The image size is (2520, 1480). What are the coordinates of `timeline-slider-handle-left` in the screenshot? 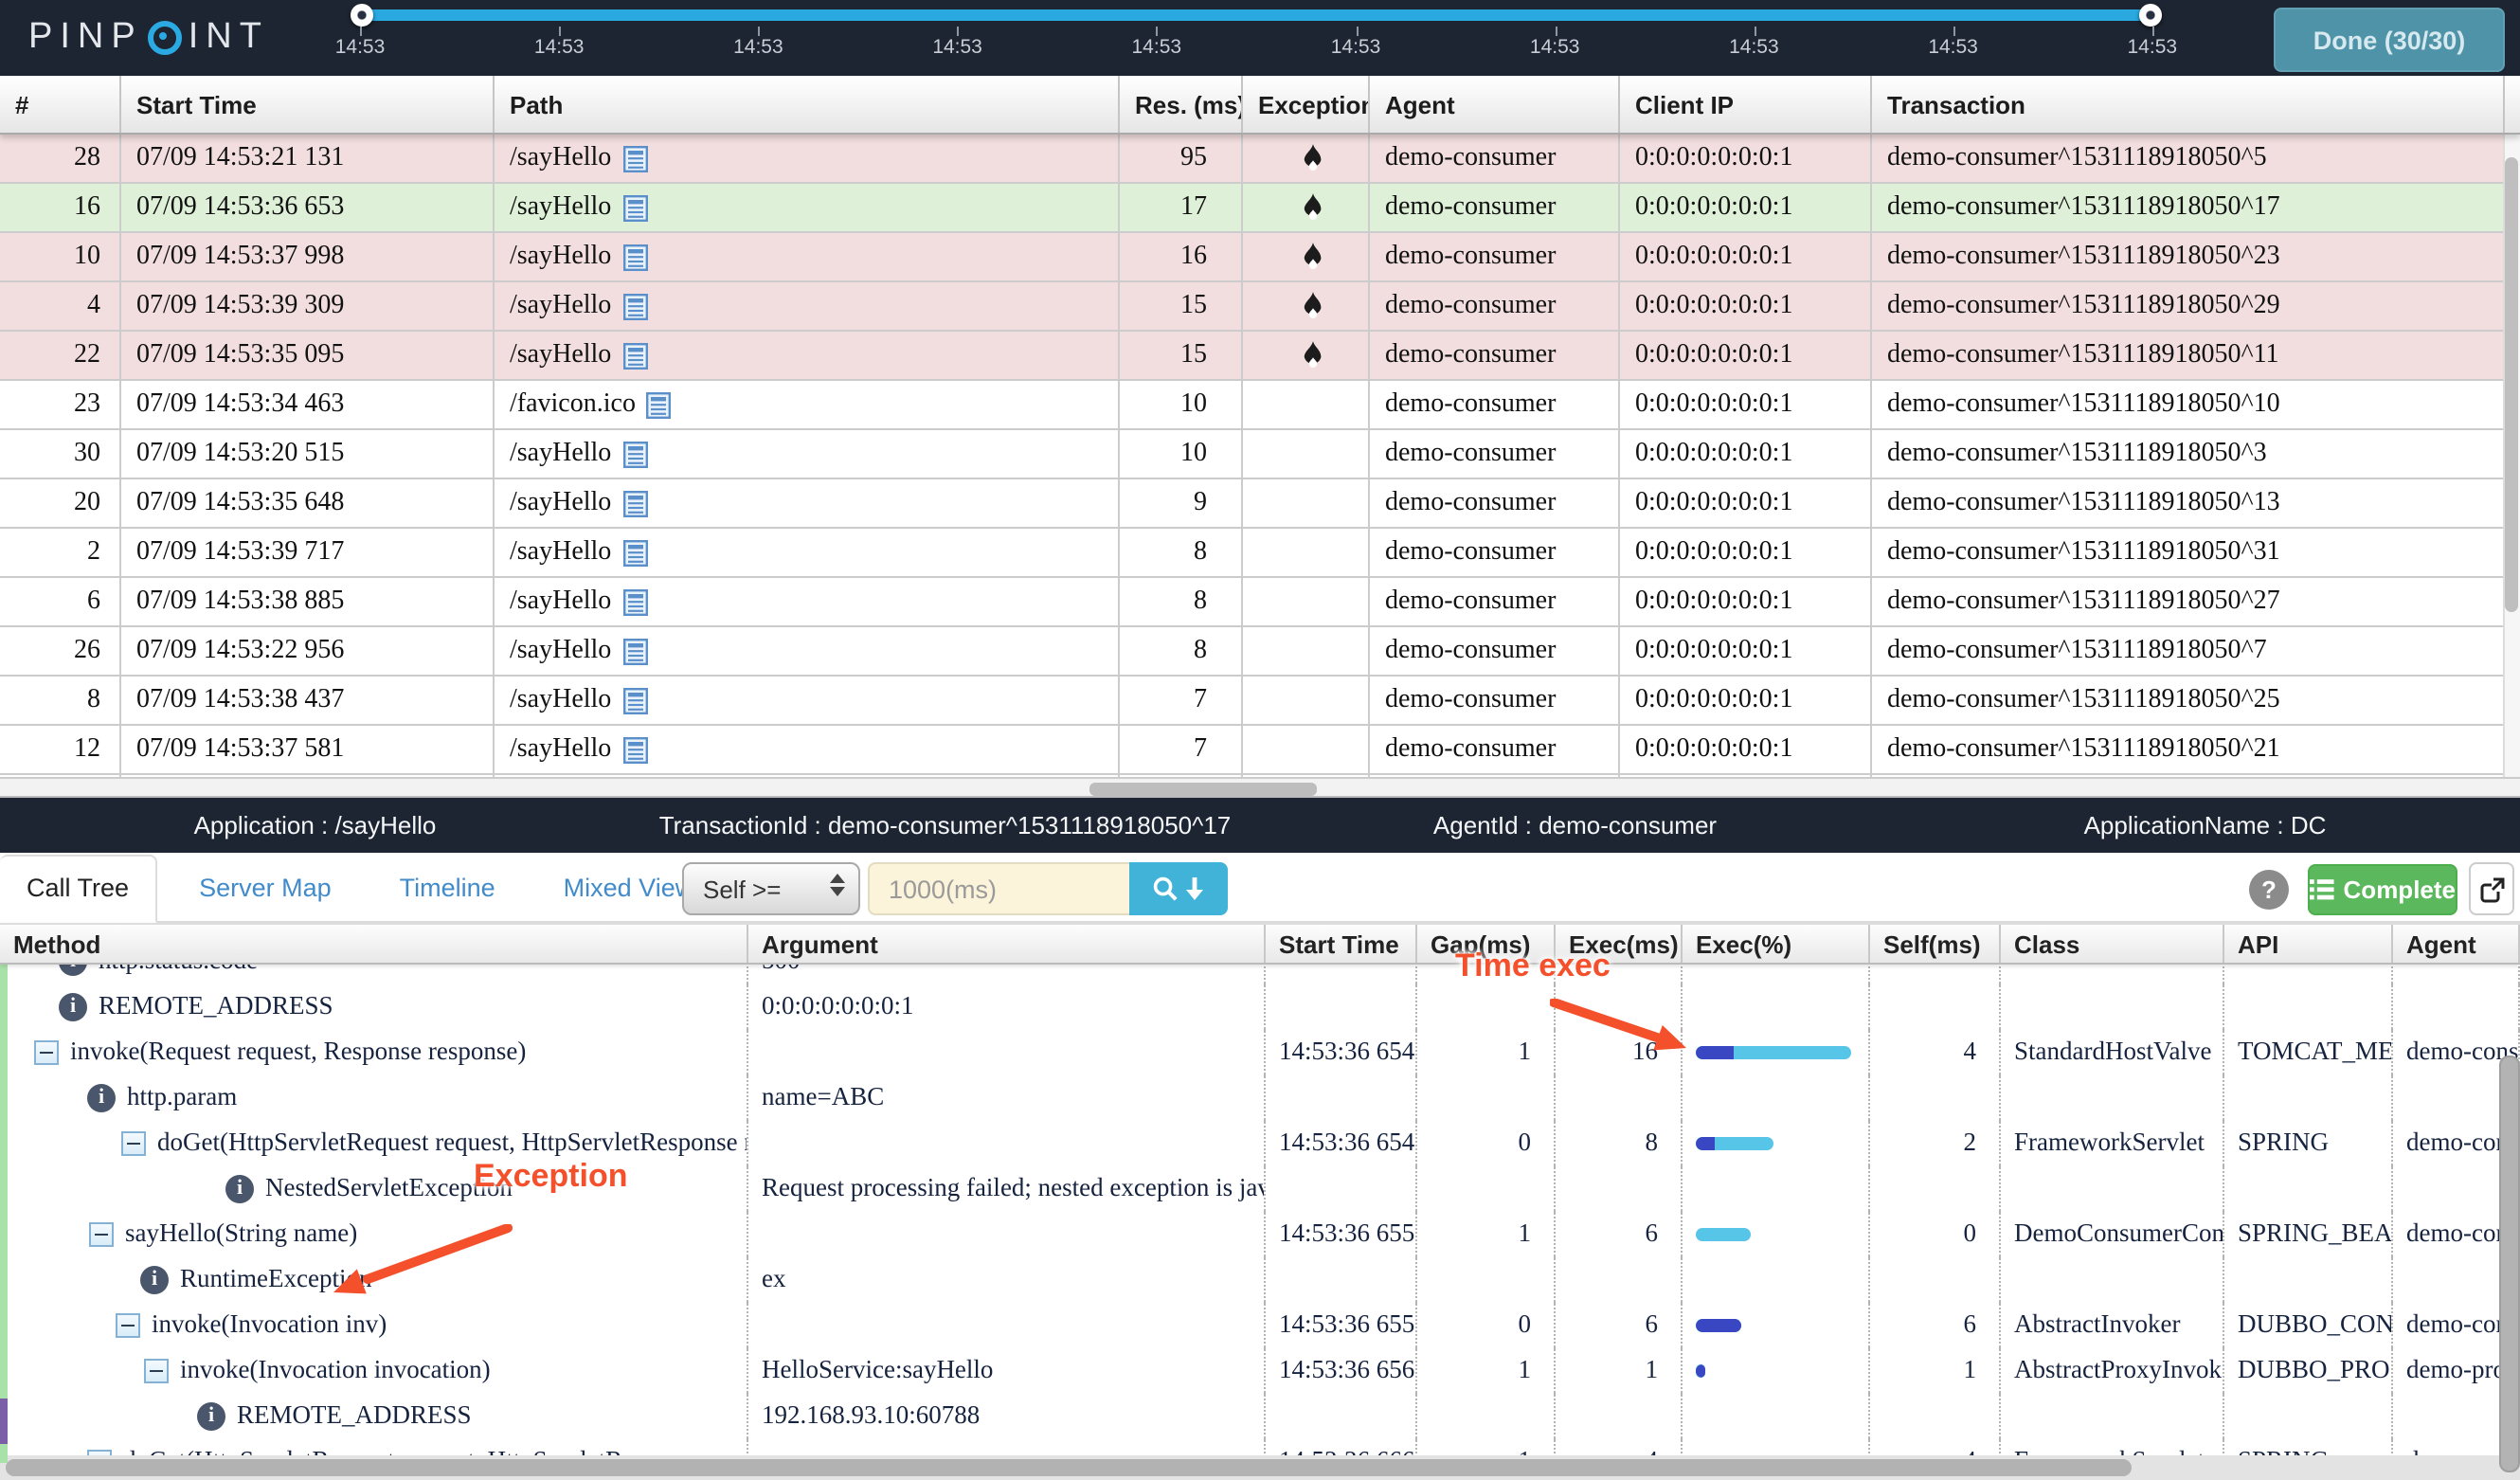 It's located at (362, 16).